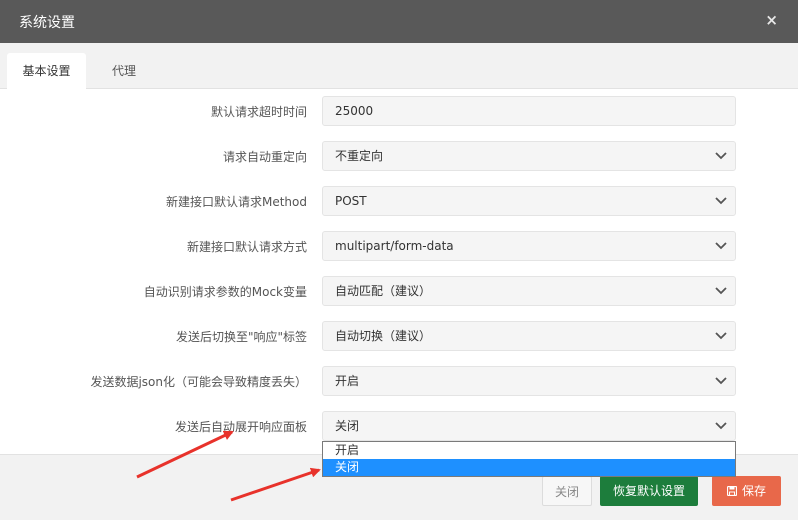 The width and height of the screenshot is (798, 520). I want to click on settings-tabs: 基本设置 代理, so click(399, 66).